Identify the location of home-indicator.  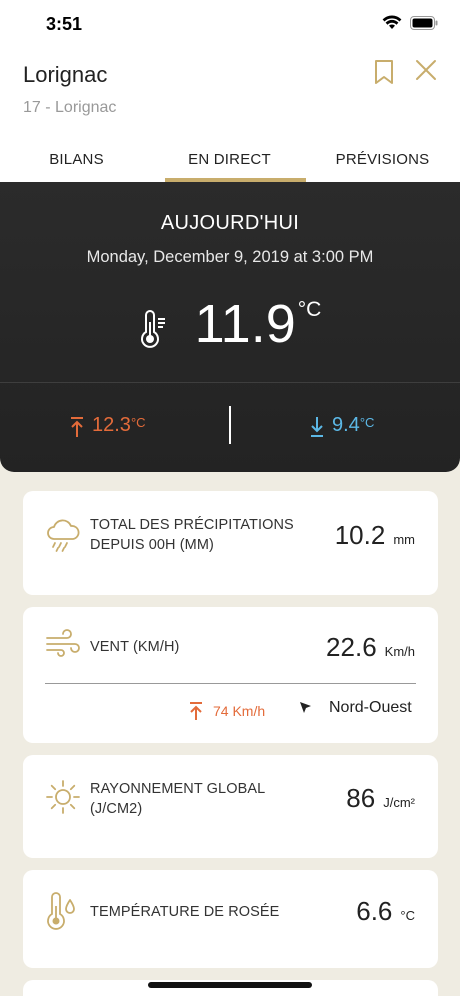
(230, 985).